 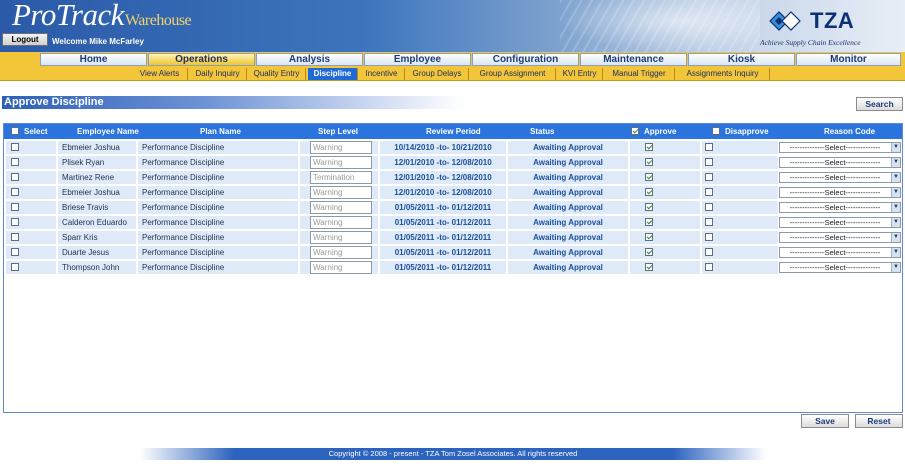 I want to click on disapprove-all-checkbox, so click(x=716, y=131).